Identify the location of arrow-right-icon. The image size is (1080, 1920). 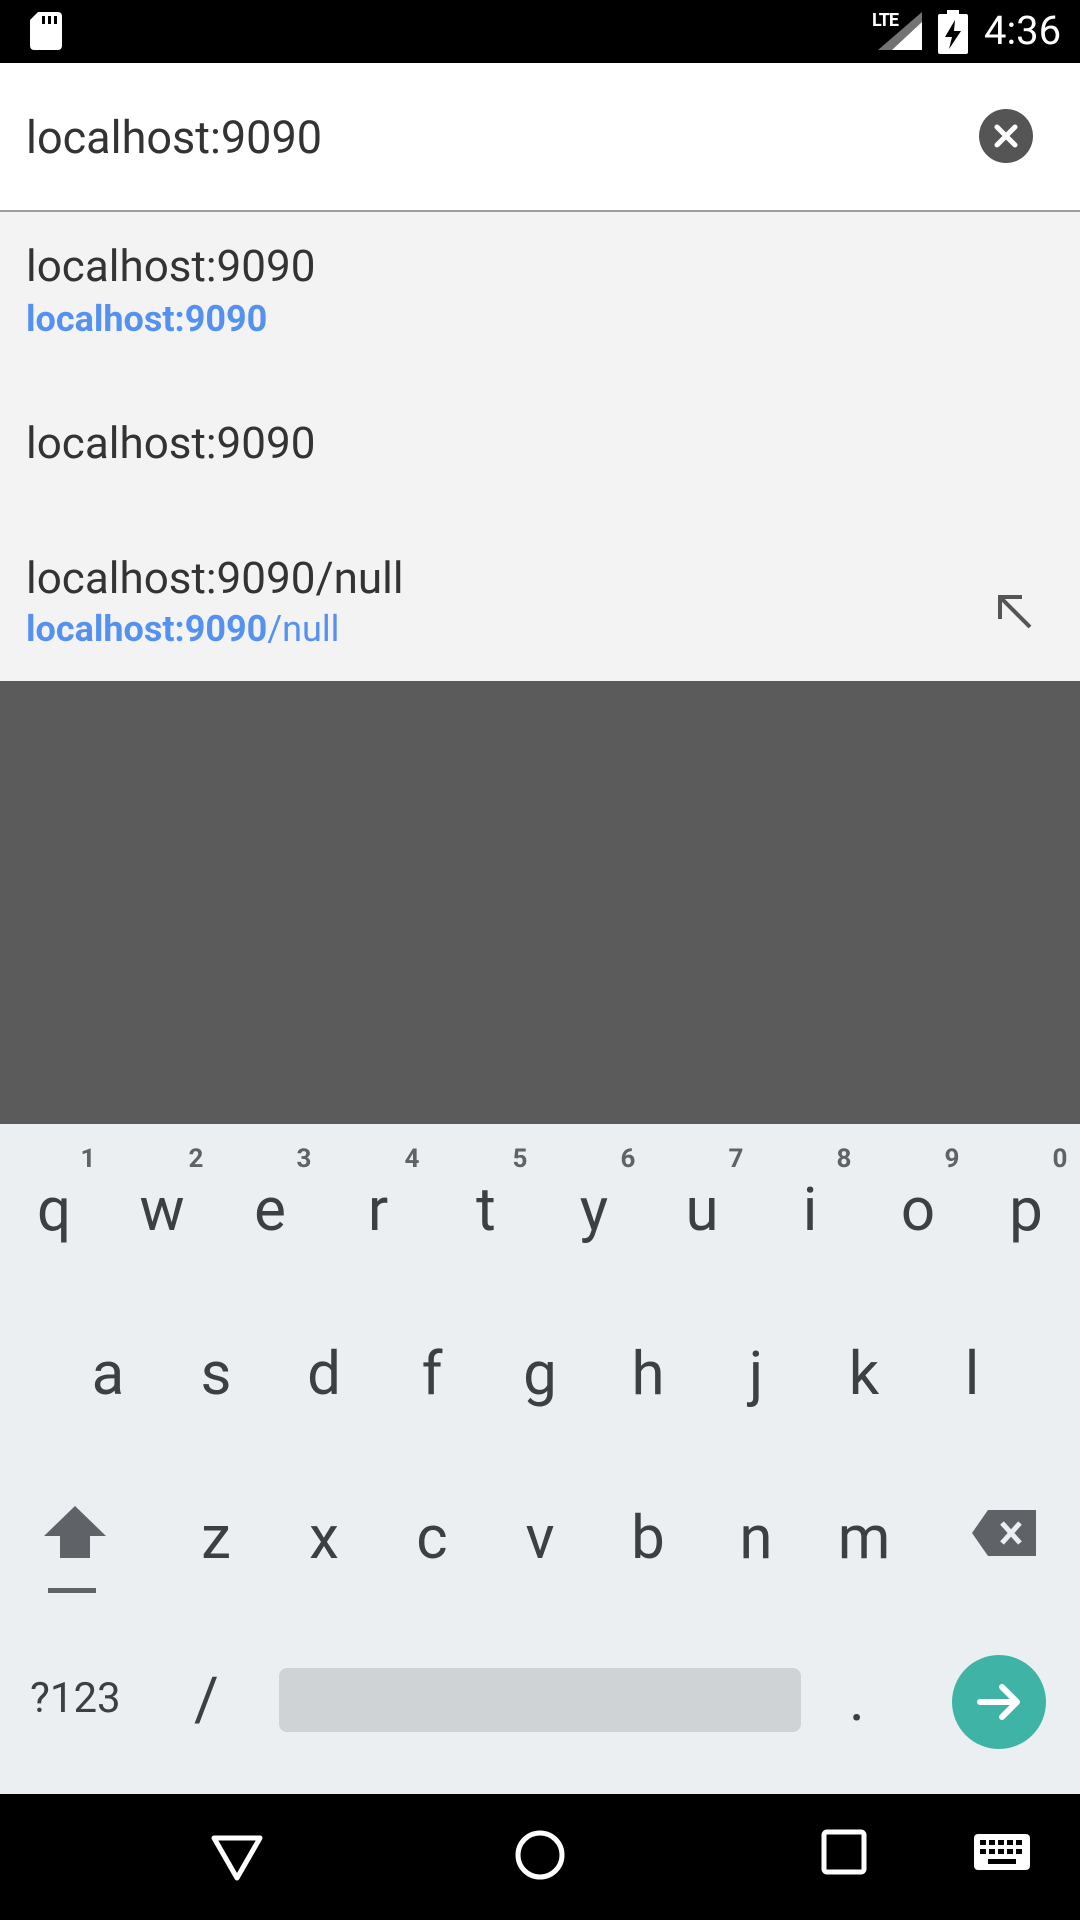
(998, 1702).